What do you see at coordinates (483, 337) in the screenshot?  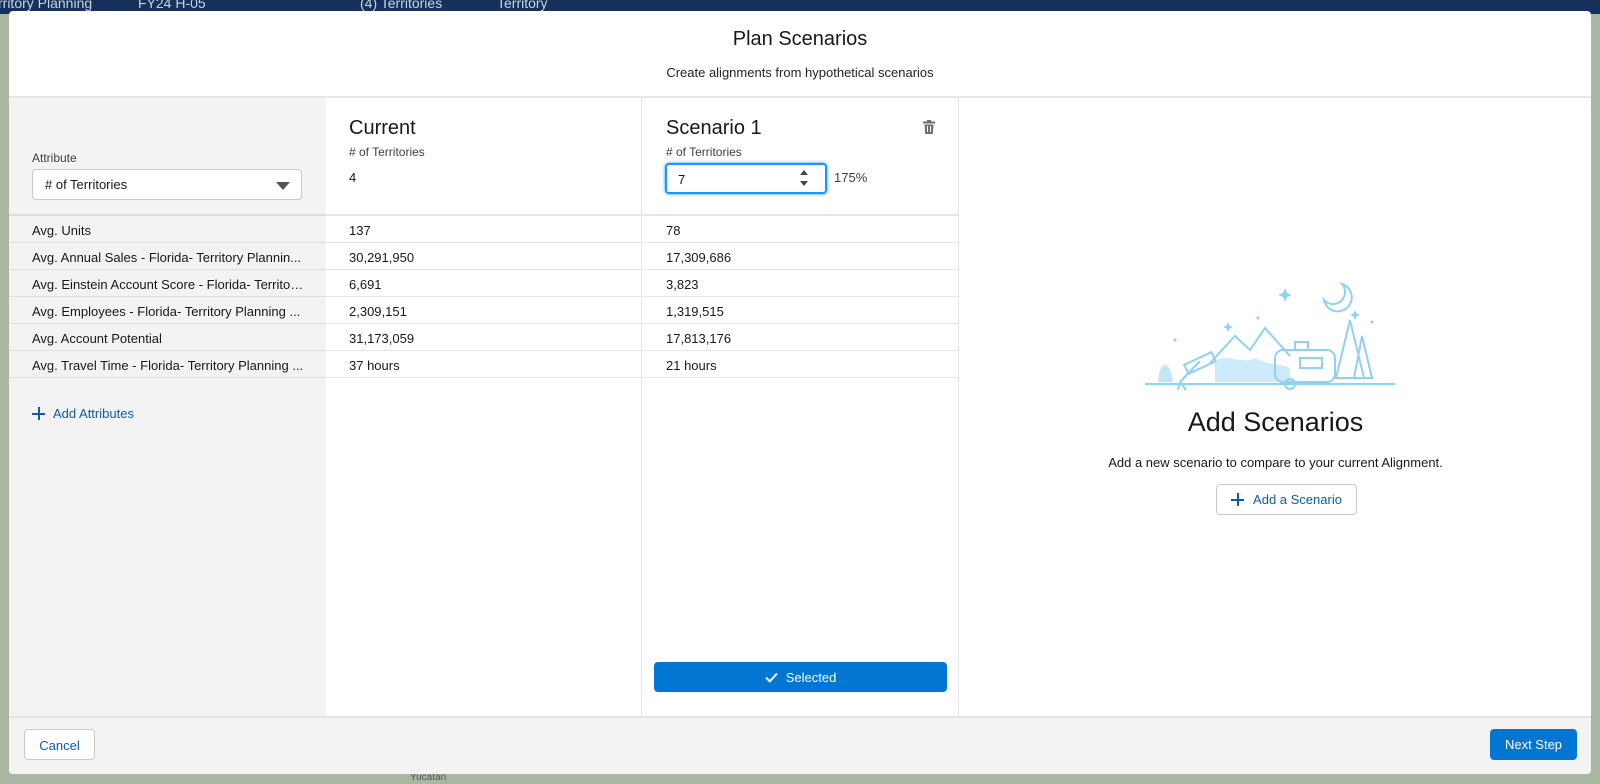 I see `current-row: 31,173,059` at bounding box center [483, 337].